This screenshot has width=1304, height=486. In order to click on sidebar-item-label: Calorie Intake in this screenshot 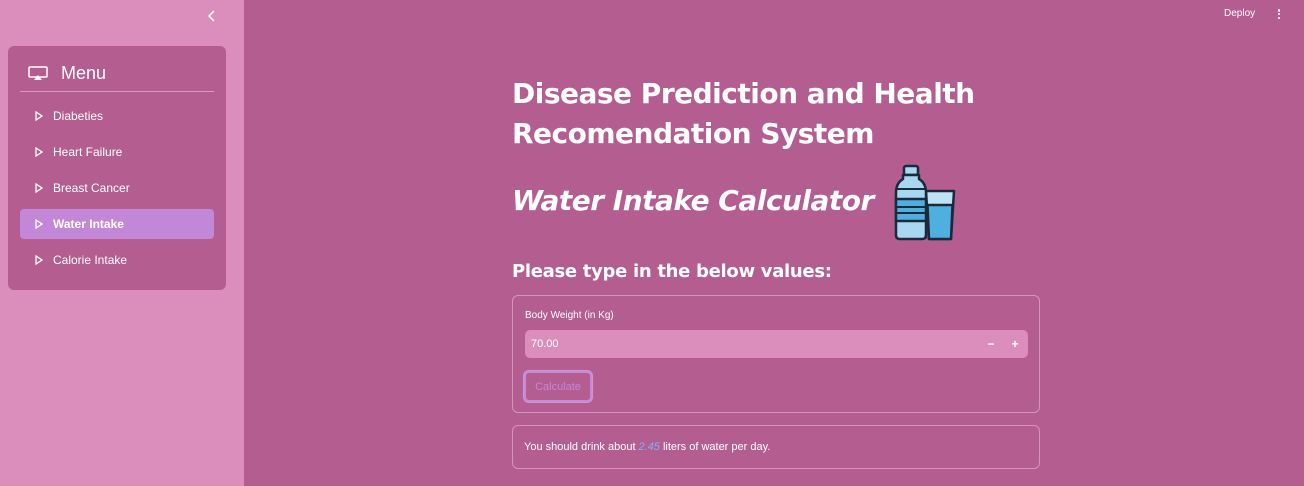, I will do `click(90, 260)`.